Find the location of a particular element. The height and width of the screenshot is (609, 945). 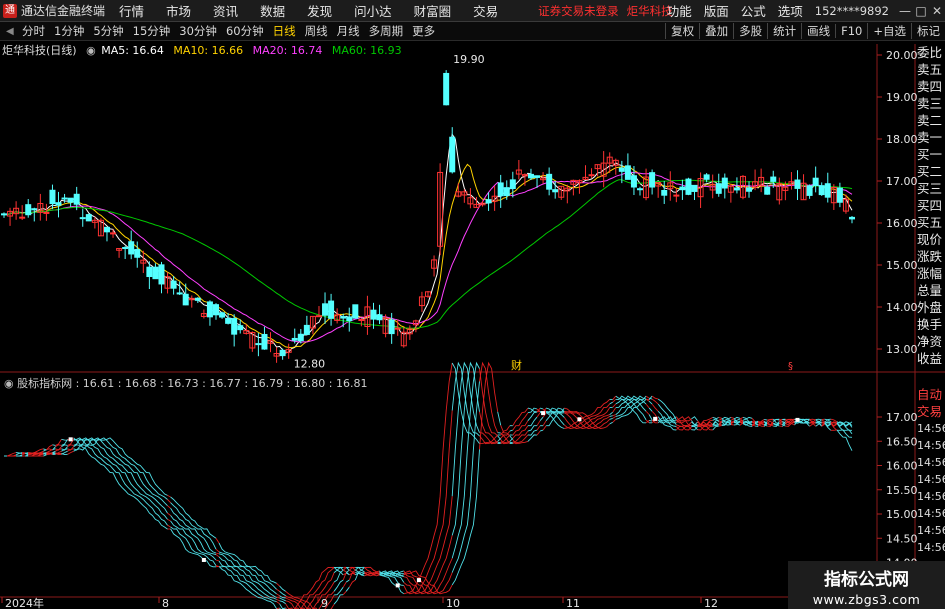

tab-weekly: 周线 is located at coordinates (316, 31).